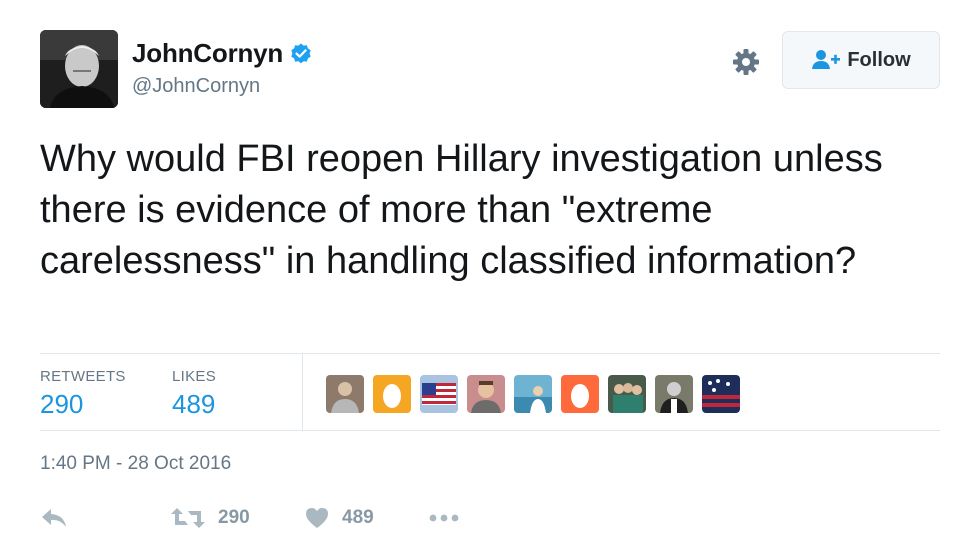 The width and height of the screenshot is (980, 546). I want to click on user-handle: @JohnCornyn, so click(222, 86).